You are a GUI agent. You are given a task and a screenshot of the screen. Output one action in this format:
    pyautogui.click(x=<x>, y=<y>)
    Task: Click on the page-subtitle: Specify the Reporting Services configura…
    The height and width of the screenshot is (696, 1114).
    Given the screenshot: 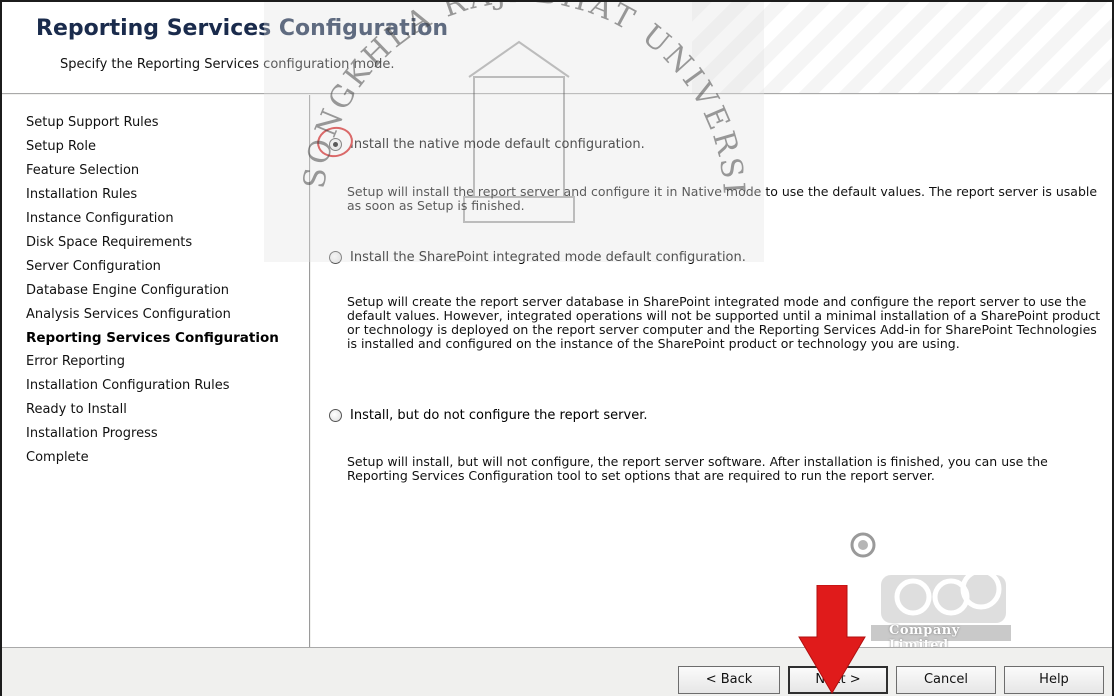 What is the action you would take?
    pyautogui.click(x=227, y=64)
    